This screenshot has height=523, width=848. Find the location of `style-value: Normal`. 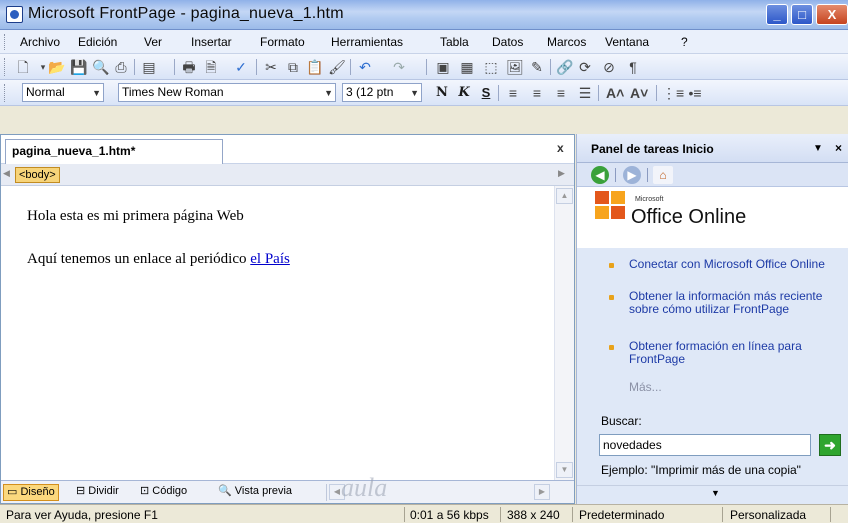

style-value: Normal is located at coordinates (45, 92).